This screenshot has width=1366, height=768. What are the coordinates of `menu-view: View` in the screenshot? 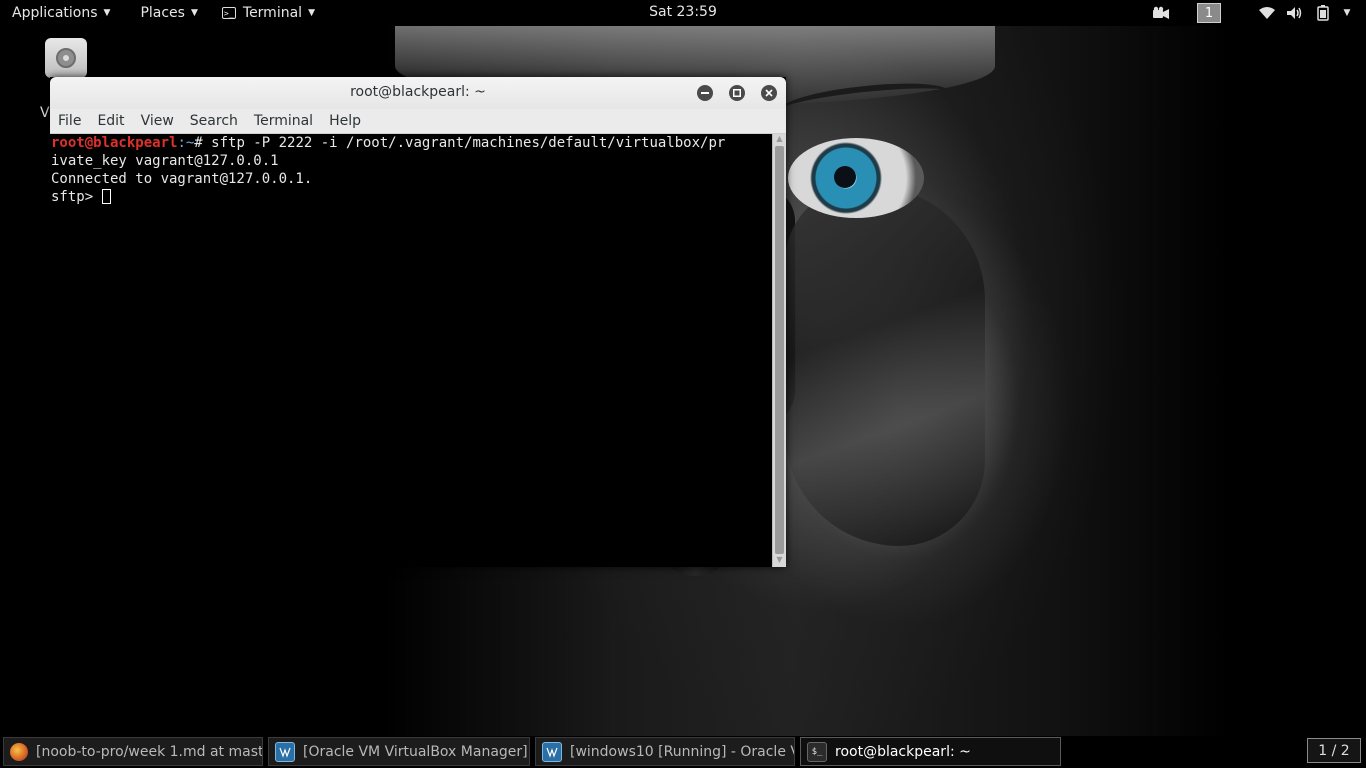 It's located at (157, 121).